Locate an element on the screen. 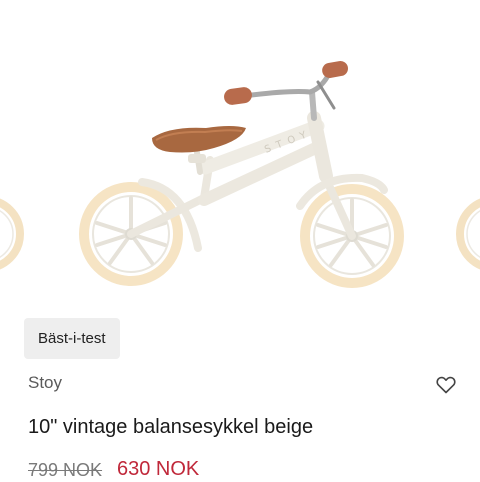 The width and height of the screenshot is (480, 482). original-price: 799 NOK is located at coordinates (65, 470).